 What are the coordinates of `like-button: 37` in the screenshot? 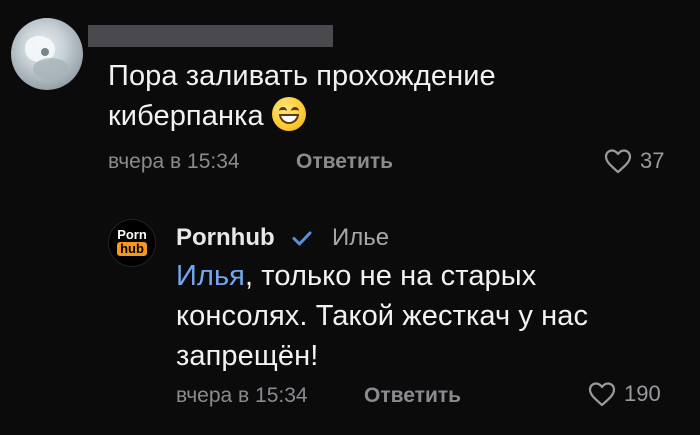 It's located at (634, 161).